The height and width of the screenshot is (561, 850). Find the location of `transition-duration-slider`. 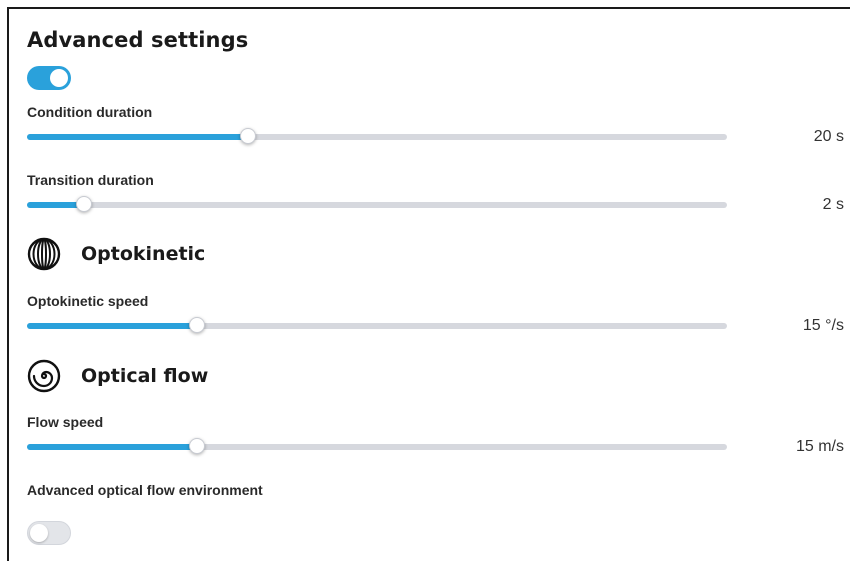

transition-duration-slider is located at coordinates (377, 204).